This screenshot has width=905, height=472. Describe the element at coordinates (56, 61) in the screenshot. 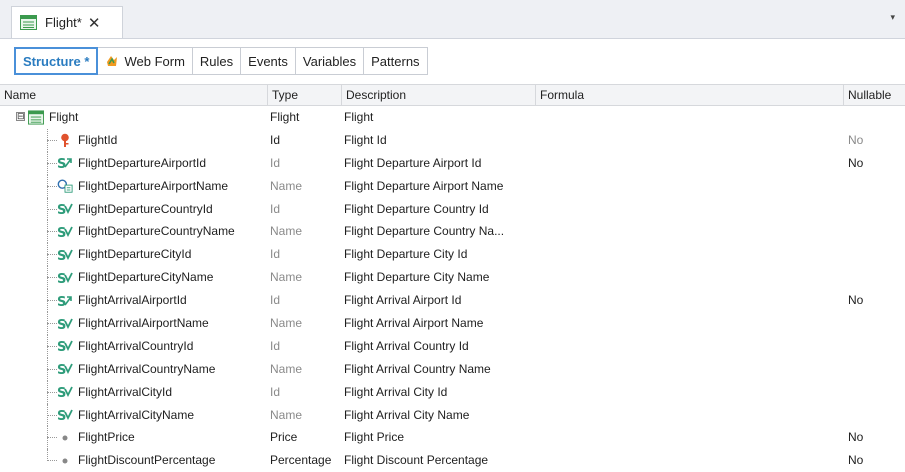

I see `tab-structure: Structure *` at that location.